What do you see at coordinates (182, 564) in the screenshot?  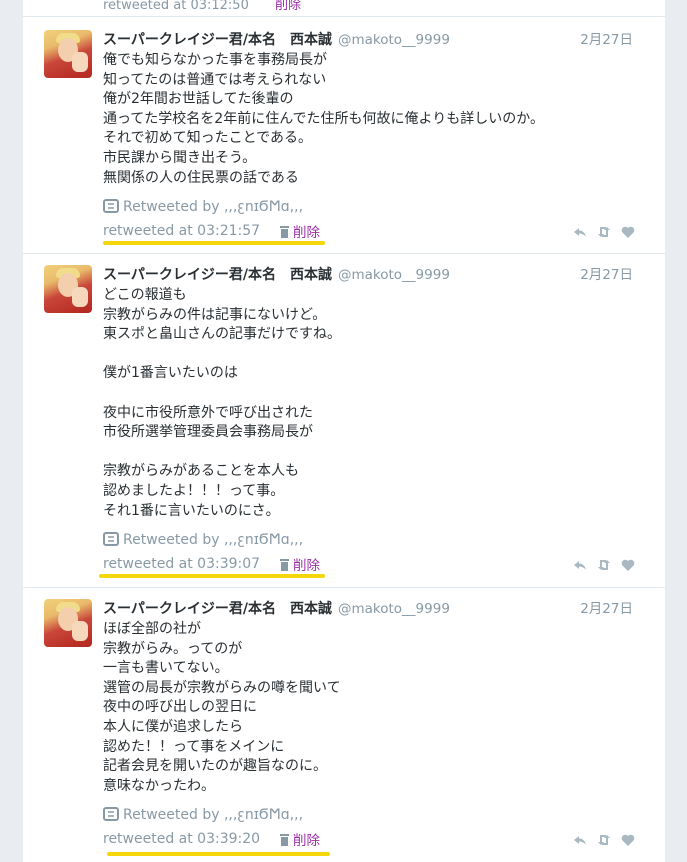 I see `retweeted-at: retweeted at 03:39:07` at bounding box center [182, 564].